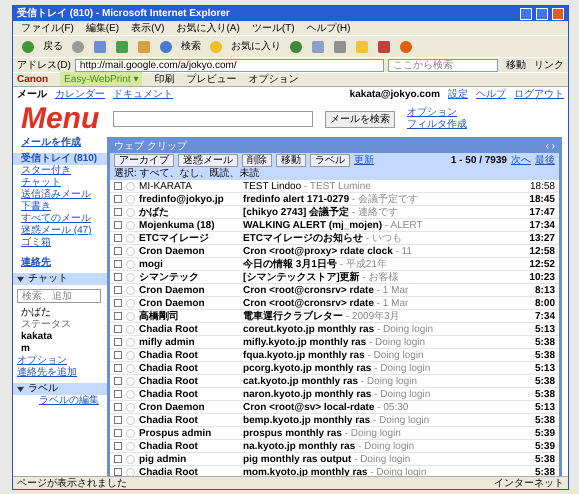 This screenshot has height=494, width=579. Describe the element at coordinates (59, 296) in the screenshot. I see `chat-search-field: 検索、追加` at that location.